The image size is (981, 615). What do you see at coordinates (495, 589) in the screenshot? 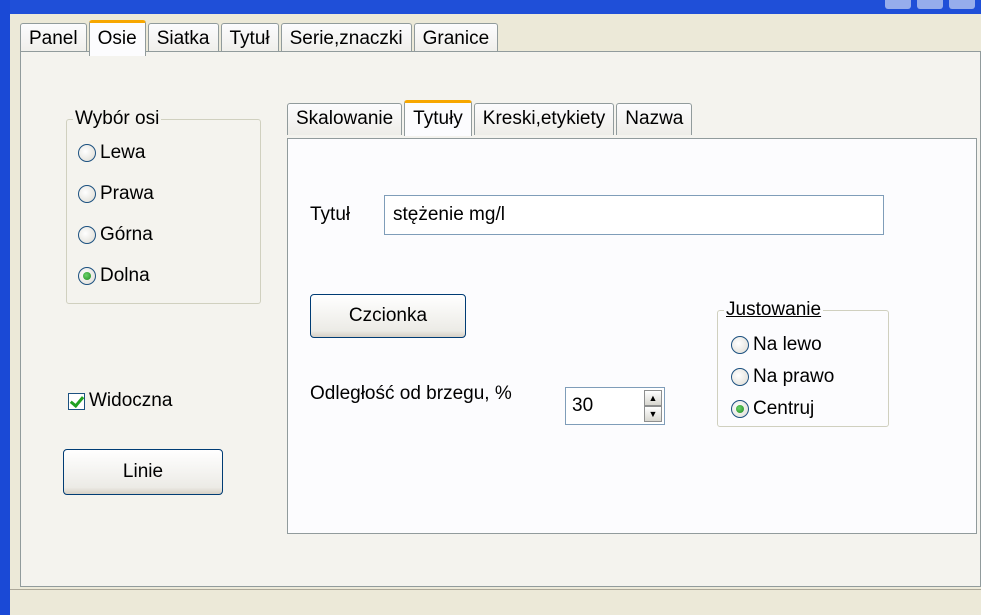
I see `status-separator` at bounding box center [495, 589].